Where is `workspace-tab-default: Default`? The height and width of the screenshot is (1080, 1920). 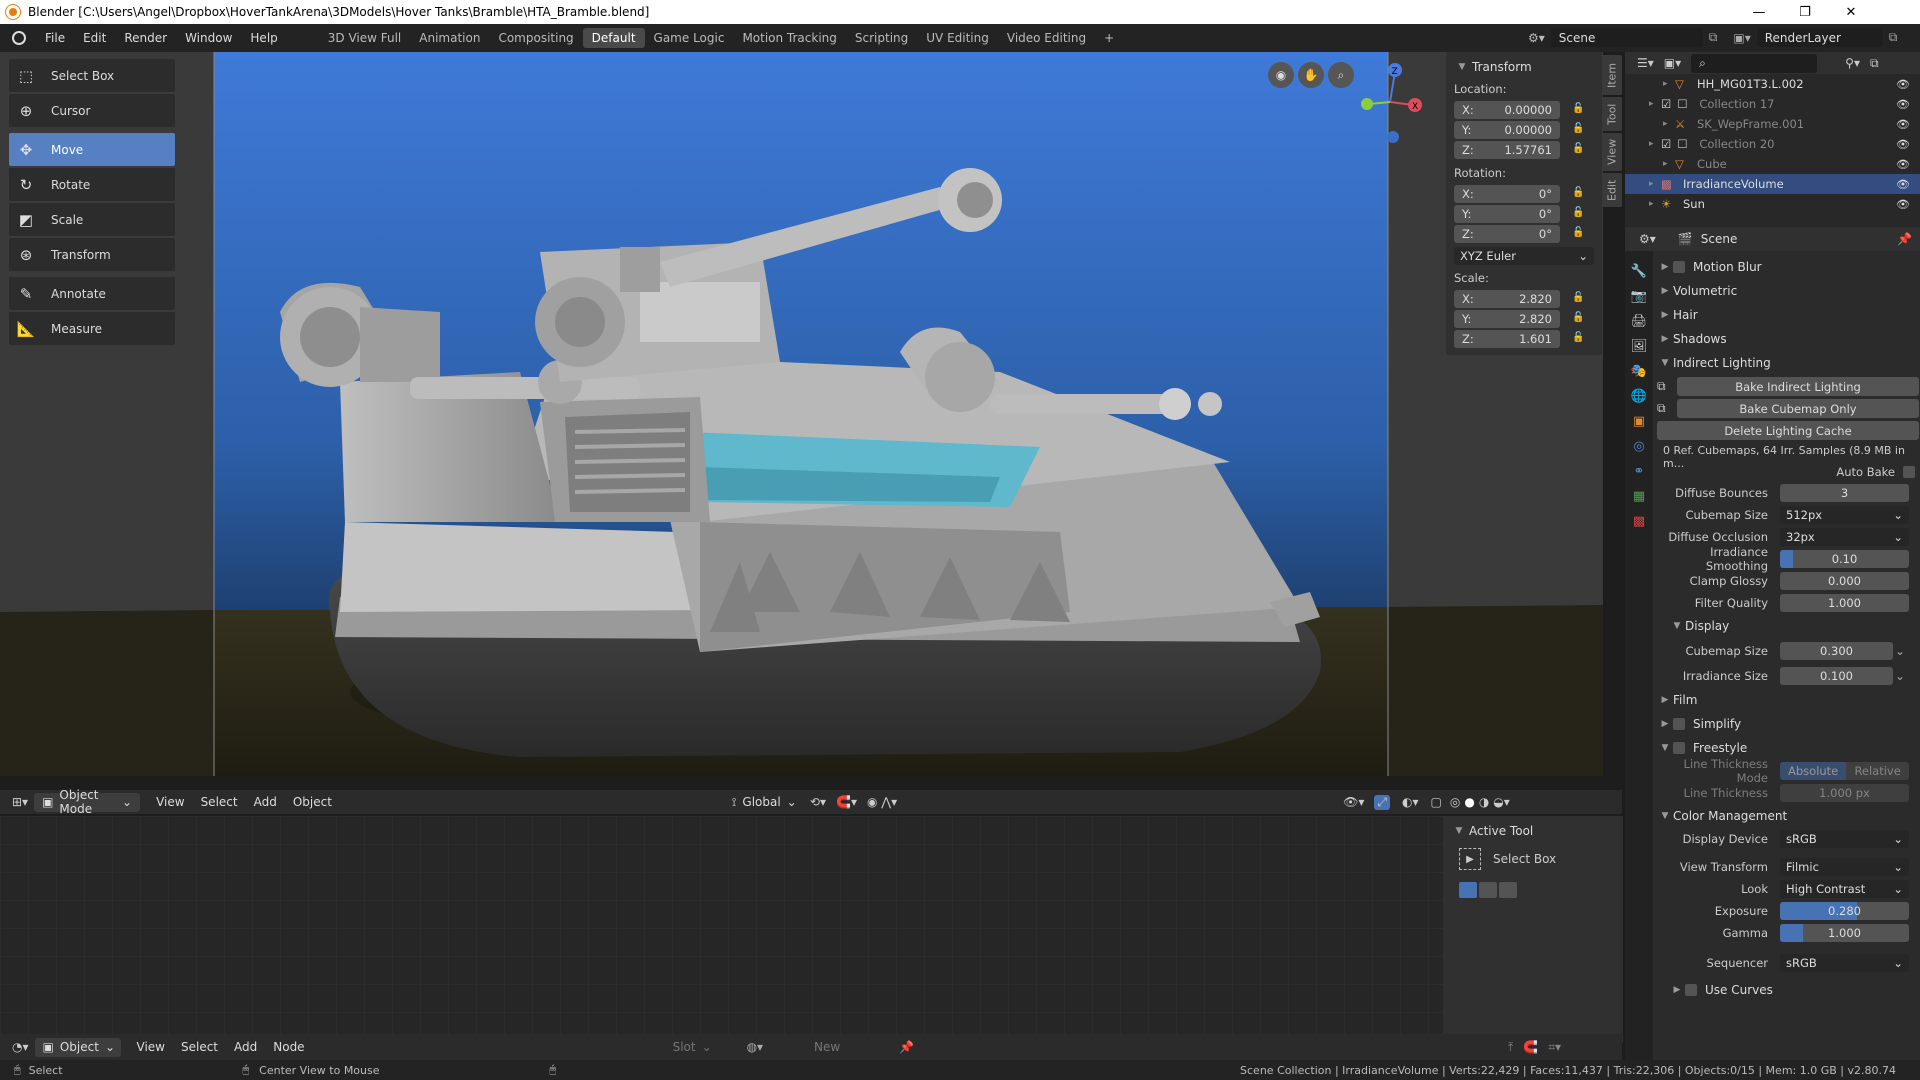 workspace-tab-default: Default is located at coordinates (613, 38).